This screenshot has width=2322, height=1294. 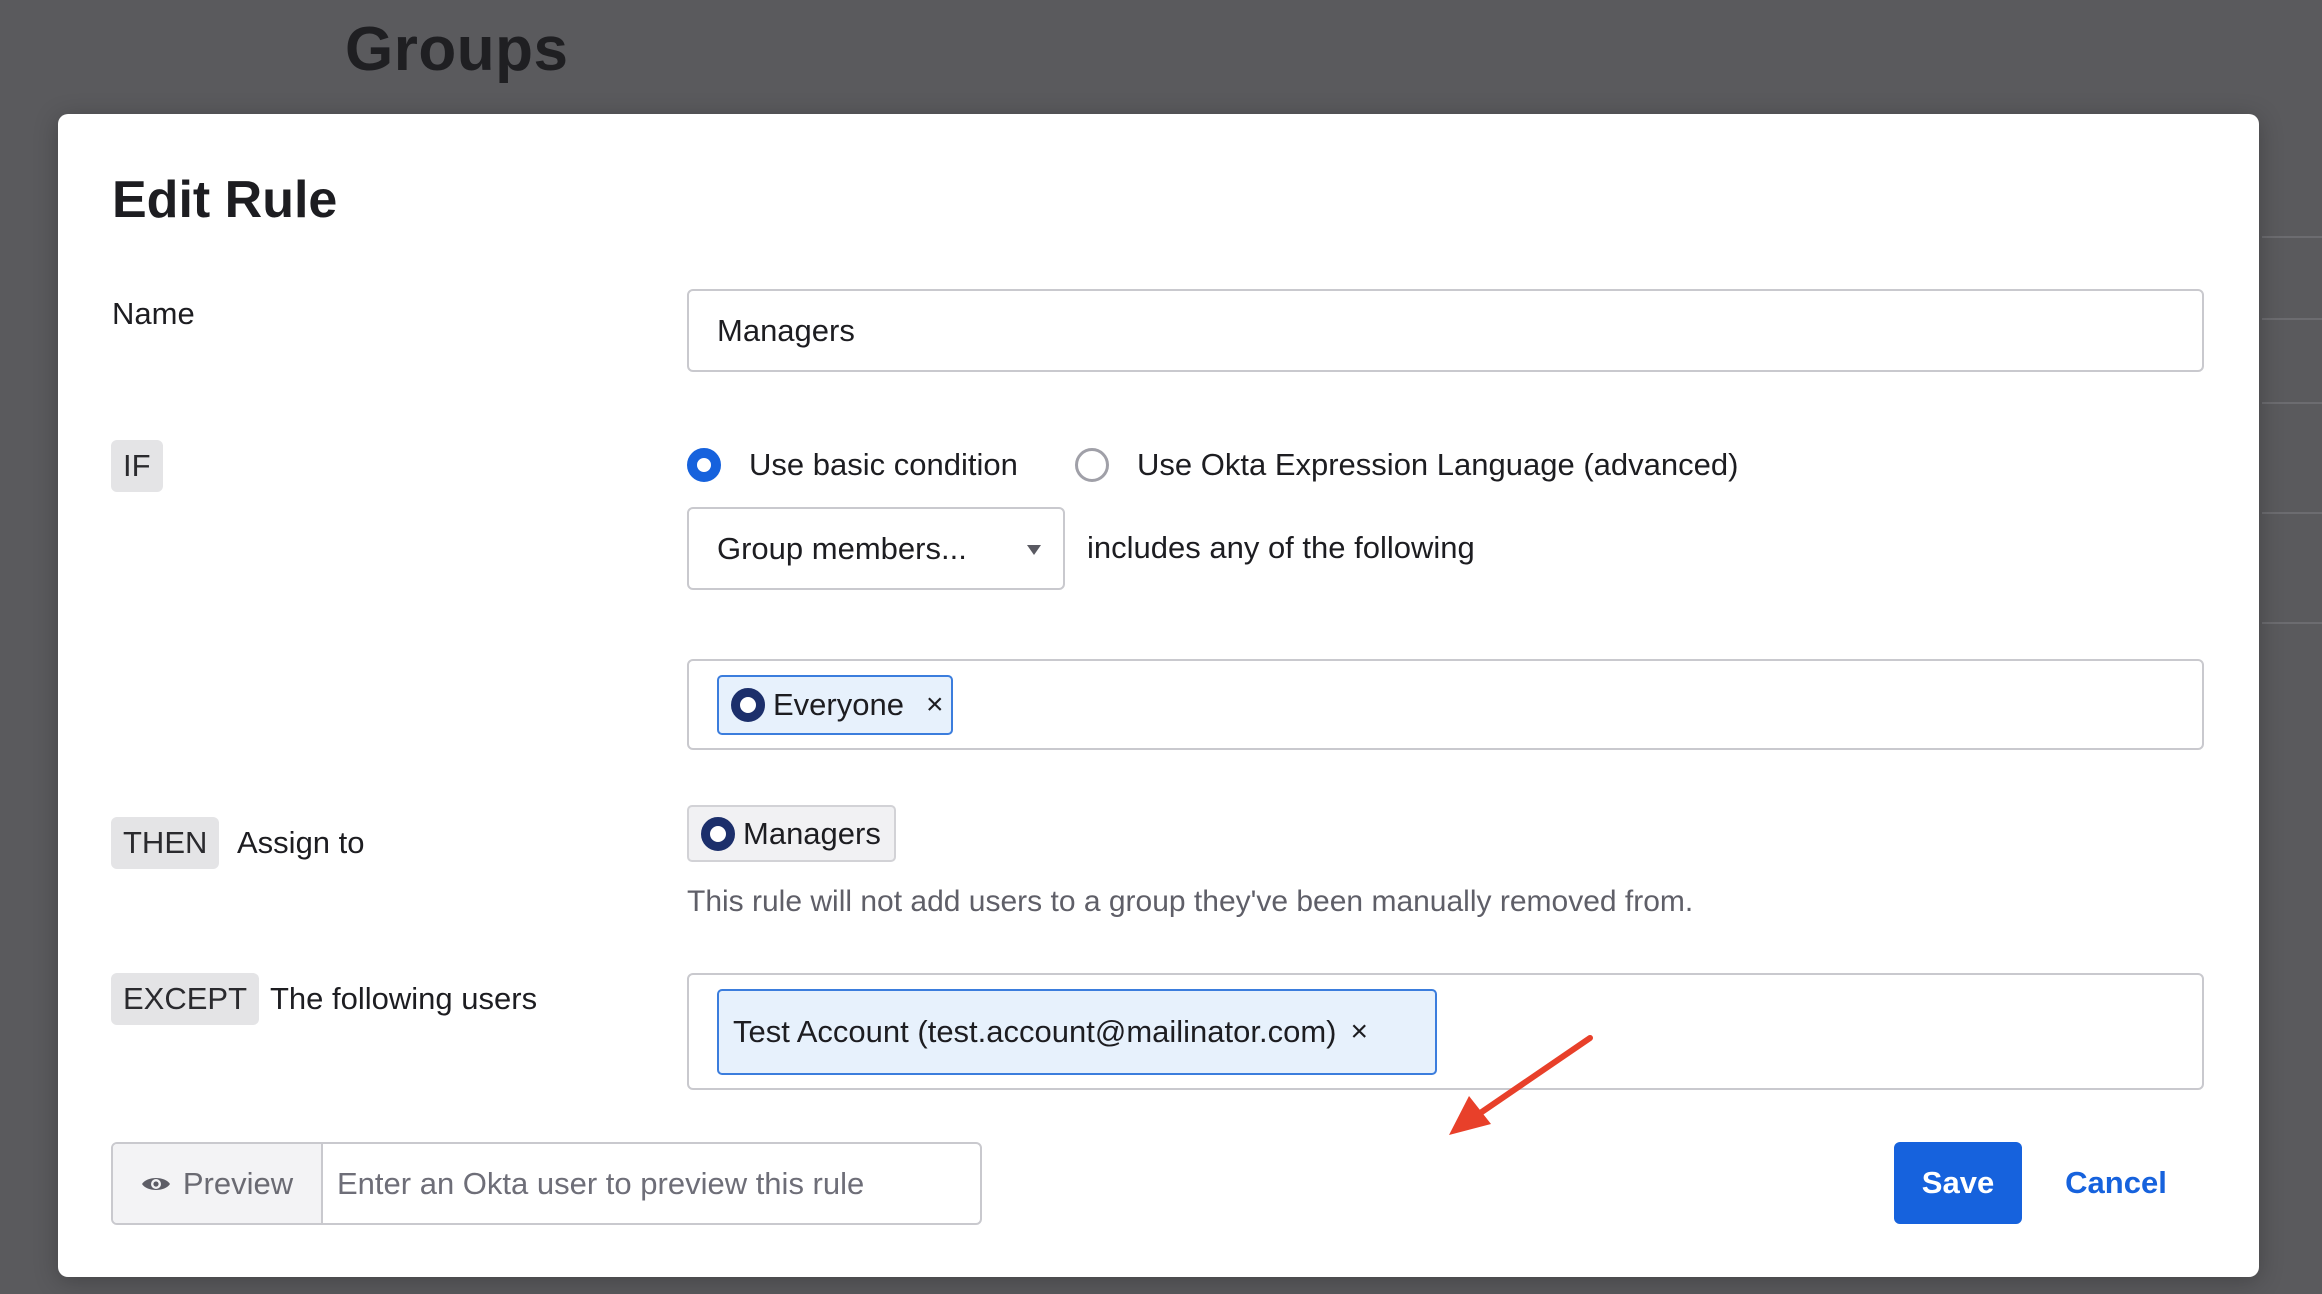 I want to click on name-label: Name, so click(x=153, y=313).